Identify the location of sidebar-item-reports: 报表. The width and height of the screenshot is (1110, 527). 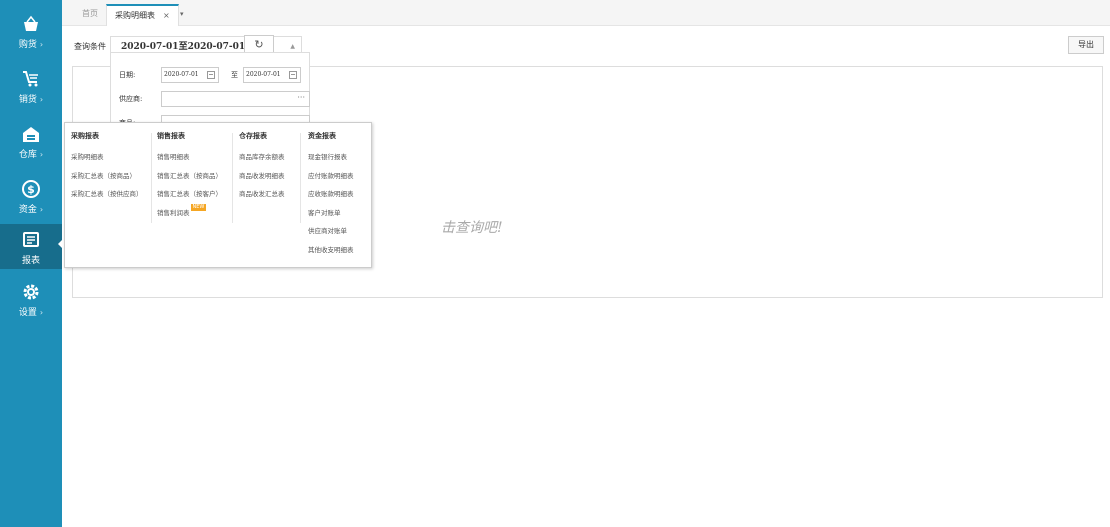
(31, 246).